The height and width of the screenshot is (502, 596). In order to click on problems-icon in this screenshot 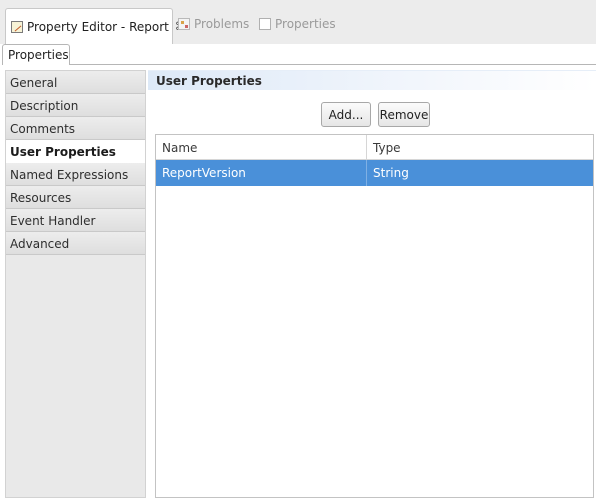, I will do `click(184, 24)`.